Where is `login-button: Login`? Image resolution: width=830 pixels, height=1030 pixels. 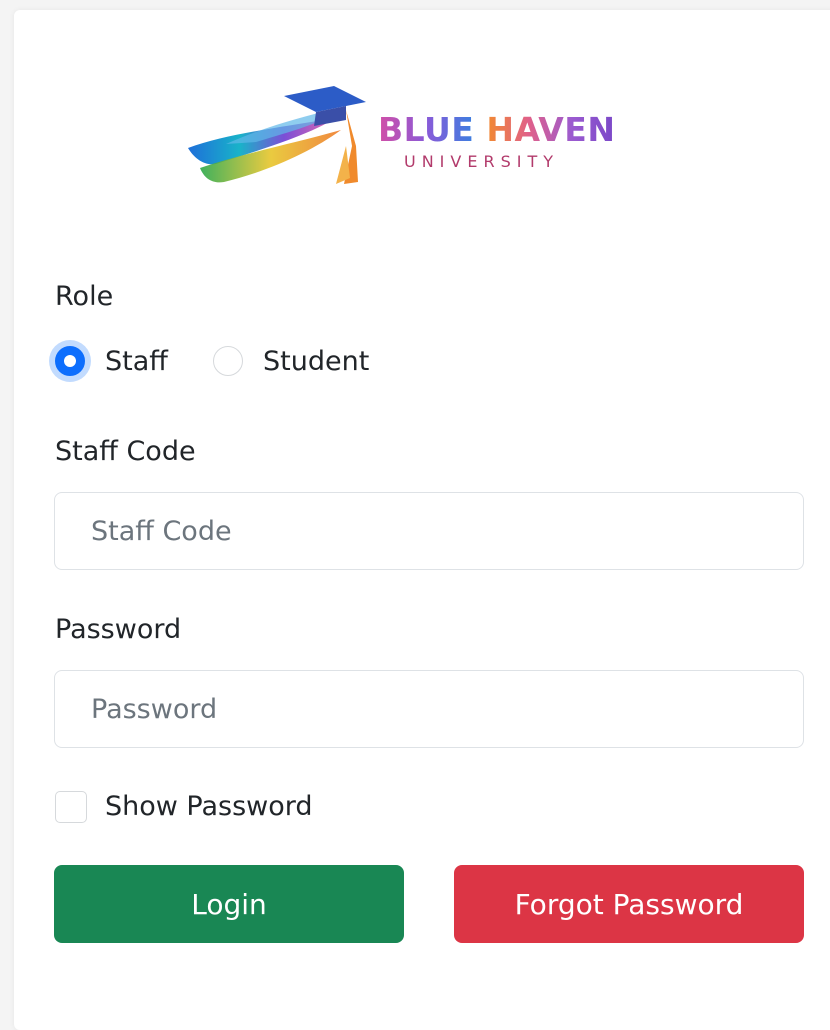
login-button: Login is located at coordinates (229, 904).